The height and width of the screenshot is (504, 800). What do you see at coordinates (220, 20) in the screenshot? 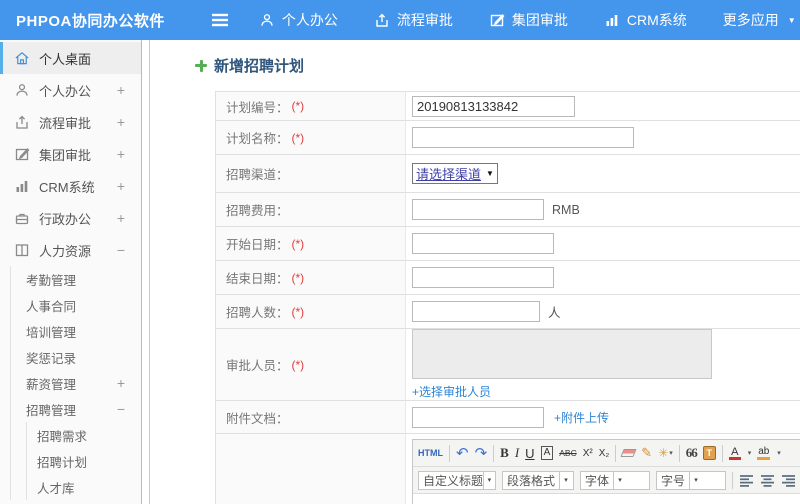
I see `hamburger-menu-icon` at bounding box center [220, 20].